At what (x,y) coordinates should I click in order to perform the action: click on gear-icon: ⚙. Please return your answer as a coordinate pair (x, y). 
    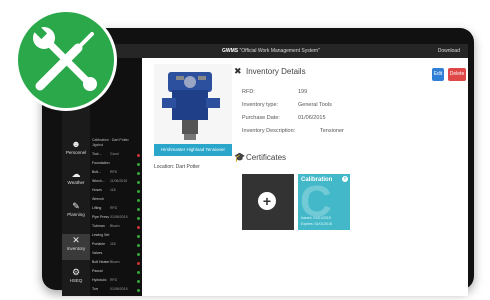
    Looking at the image, I should click on (76, 272).